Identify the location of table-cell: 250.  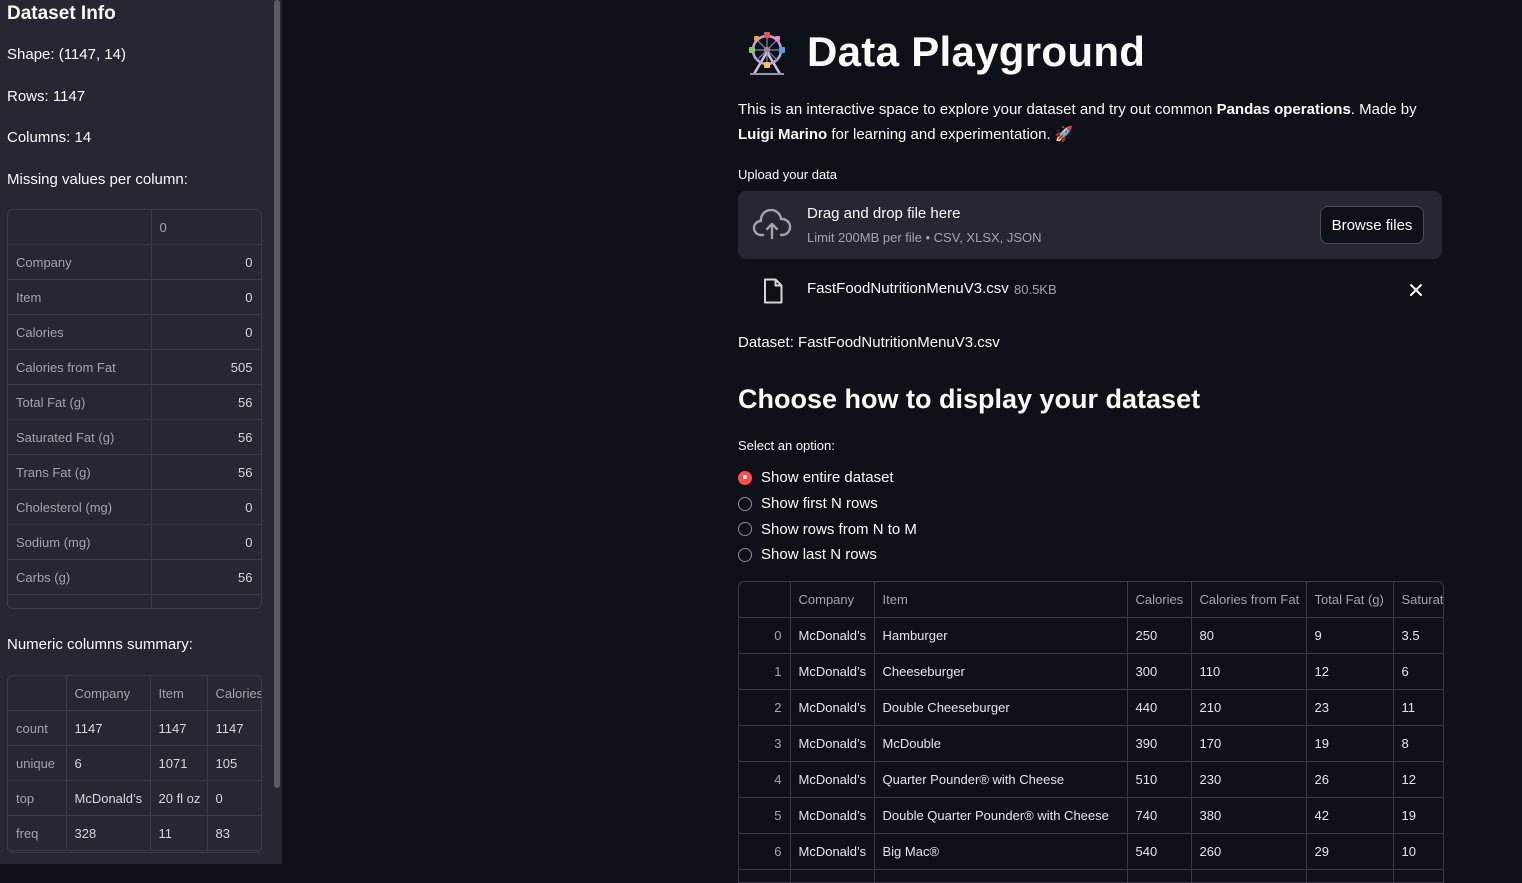
(1159, 636).